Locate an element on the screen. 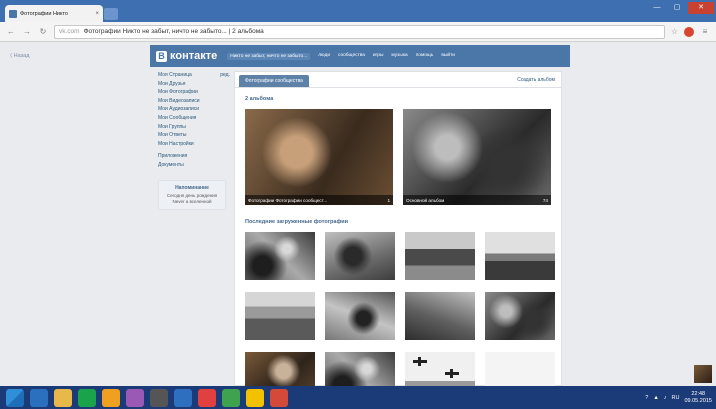  help-icon: ? is located at coordinates (646, 398).